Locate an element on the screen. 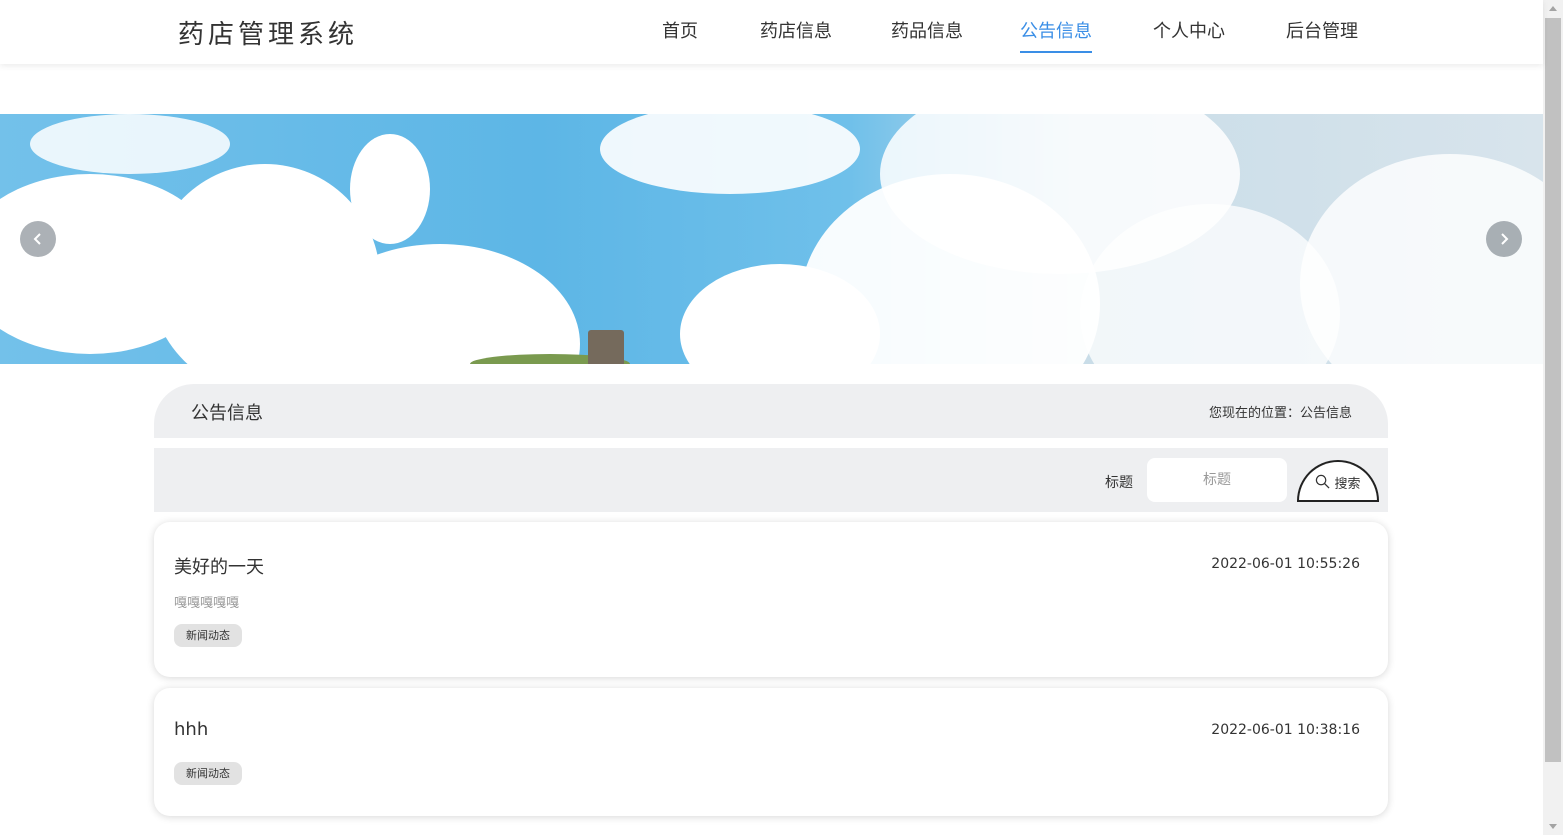 This screenshot has width=1563, height=835. nav-announcement-info: 公告信息 is located at coordinates (1056, 32).